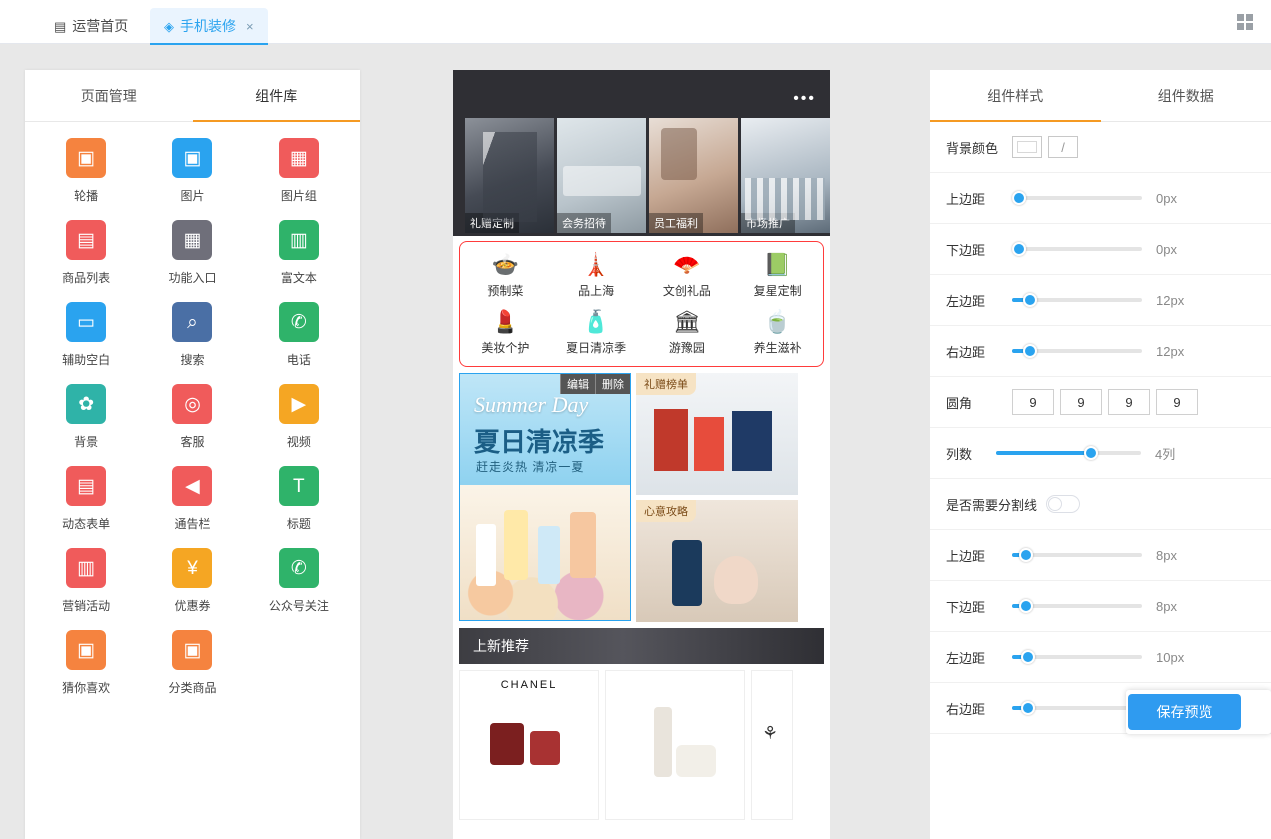  I want to click on entry-item: 🍵 养生滋补, so click(777, 332).